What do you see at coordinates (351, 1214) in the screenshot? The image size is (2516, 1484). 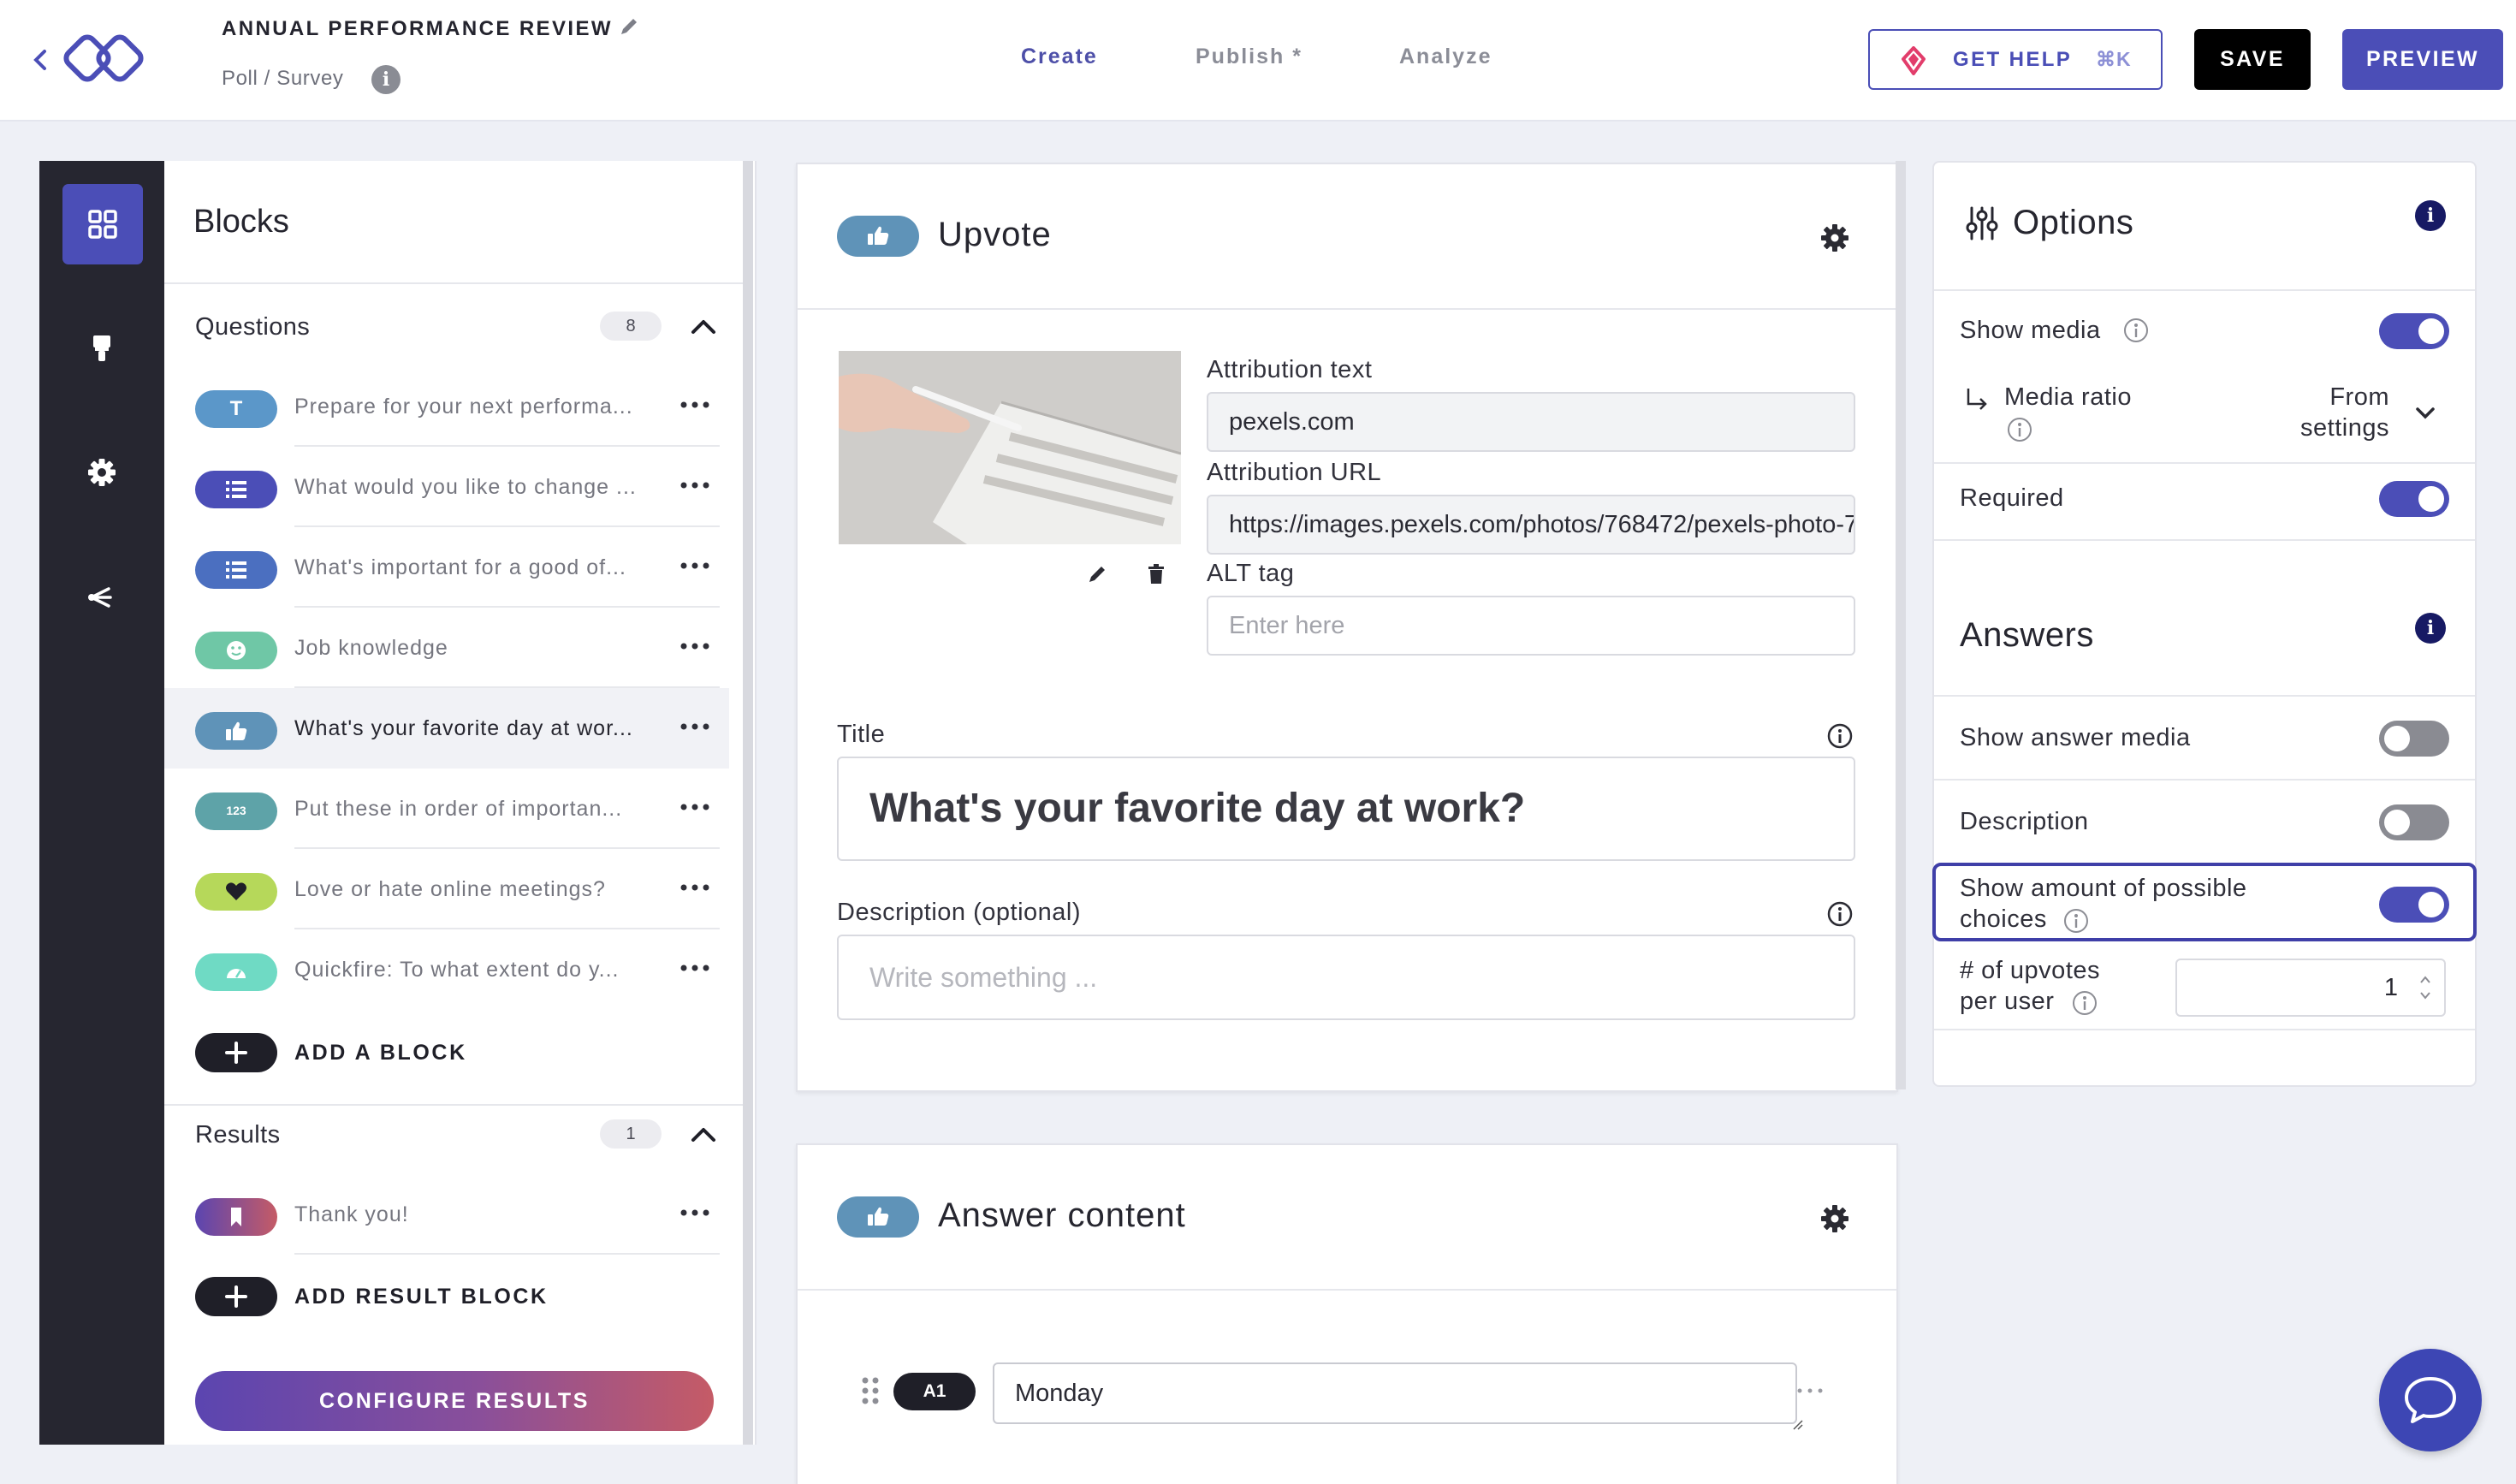 I see `result-label: Thank you!` at bounding box center [351, 1214].